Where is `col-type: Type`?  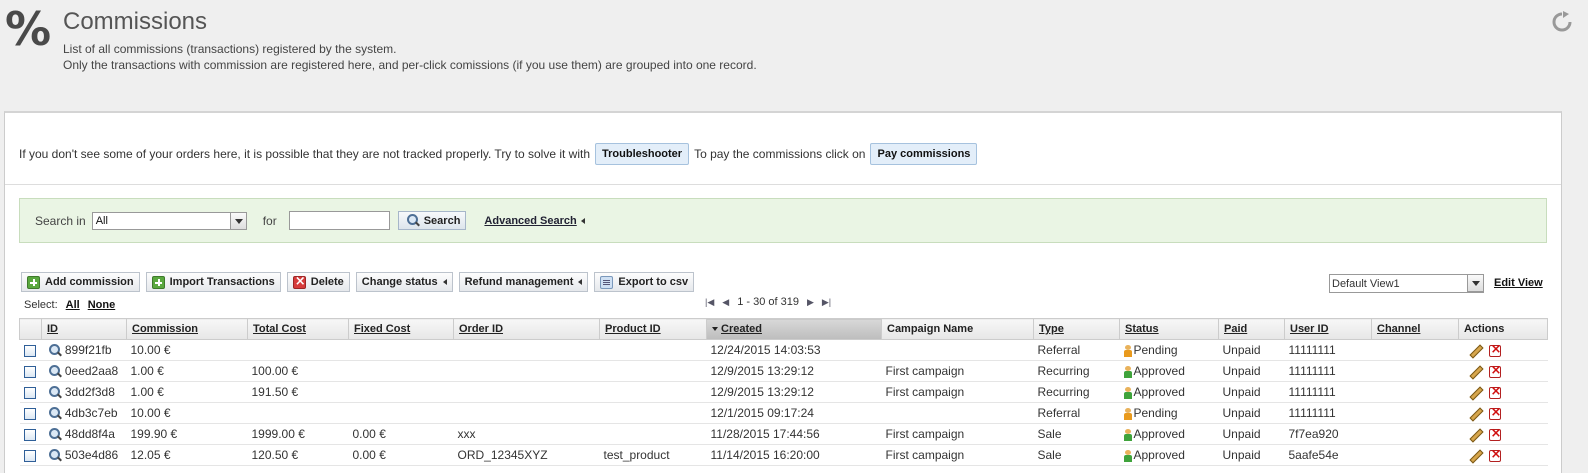 col-type: Type is located at coordinates (1076, 329).